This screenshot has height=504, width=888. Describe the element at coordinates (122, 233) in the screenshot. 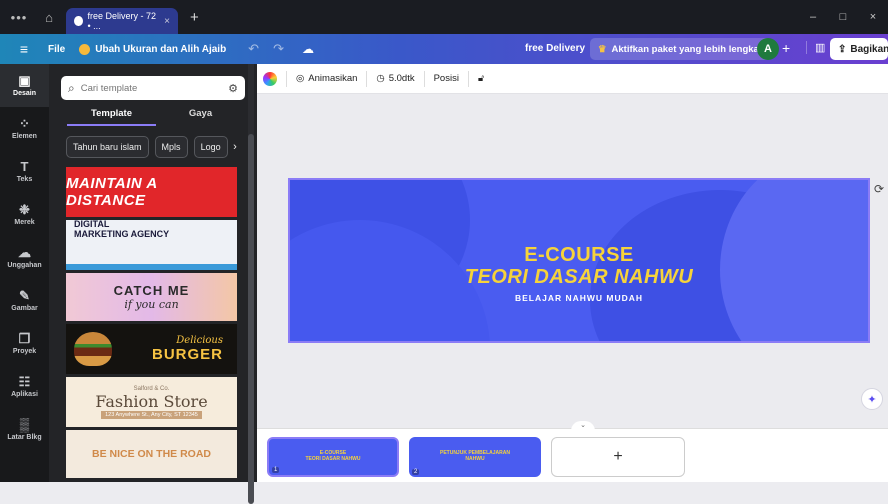

I see `template-subtitle: MARKETING AGENCY` at that location.